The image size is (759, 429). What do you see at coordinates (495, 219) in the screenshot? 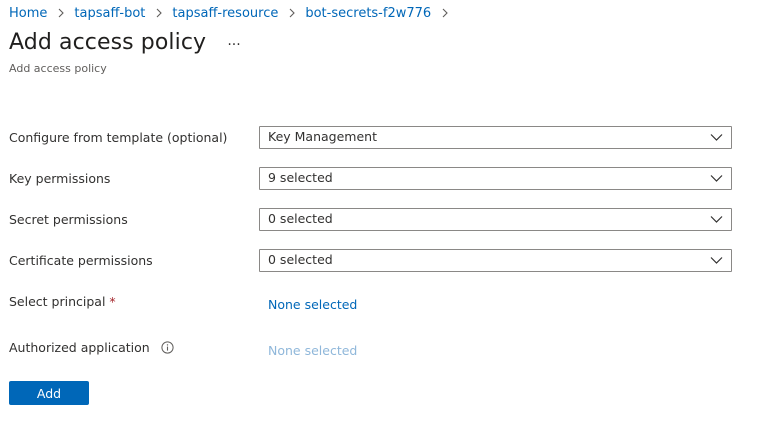
I see `secret-permissions-dropdown: 0 selected` at bounding box center [495, 219].